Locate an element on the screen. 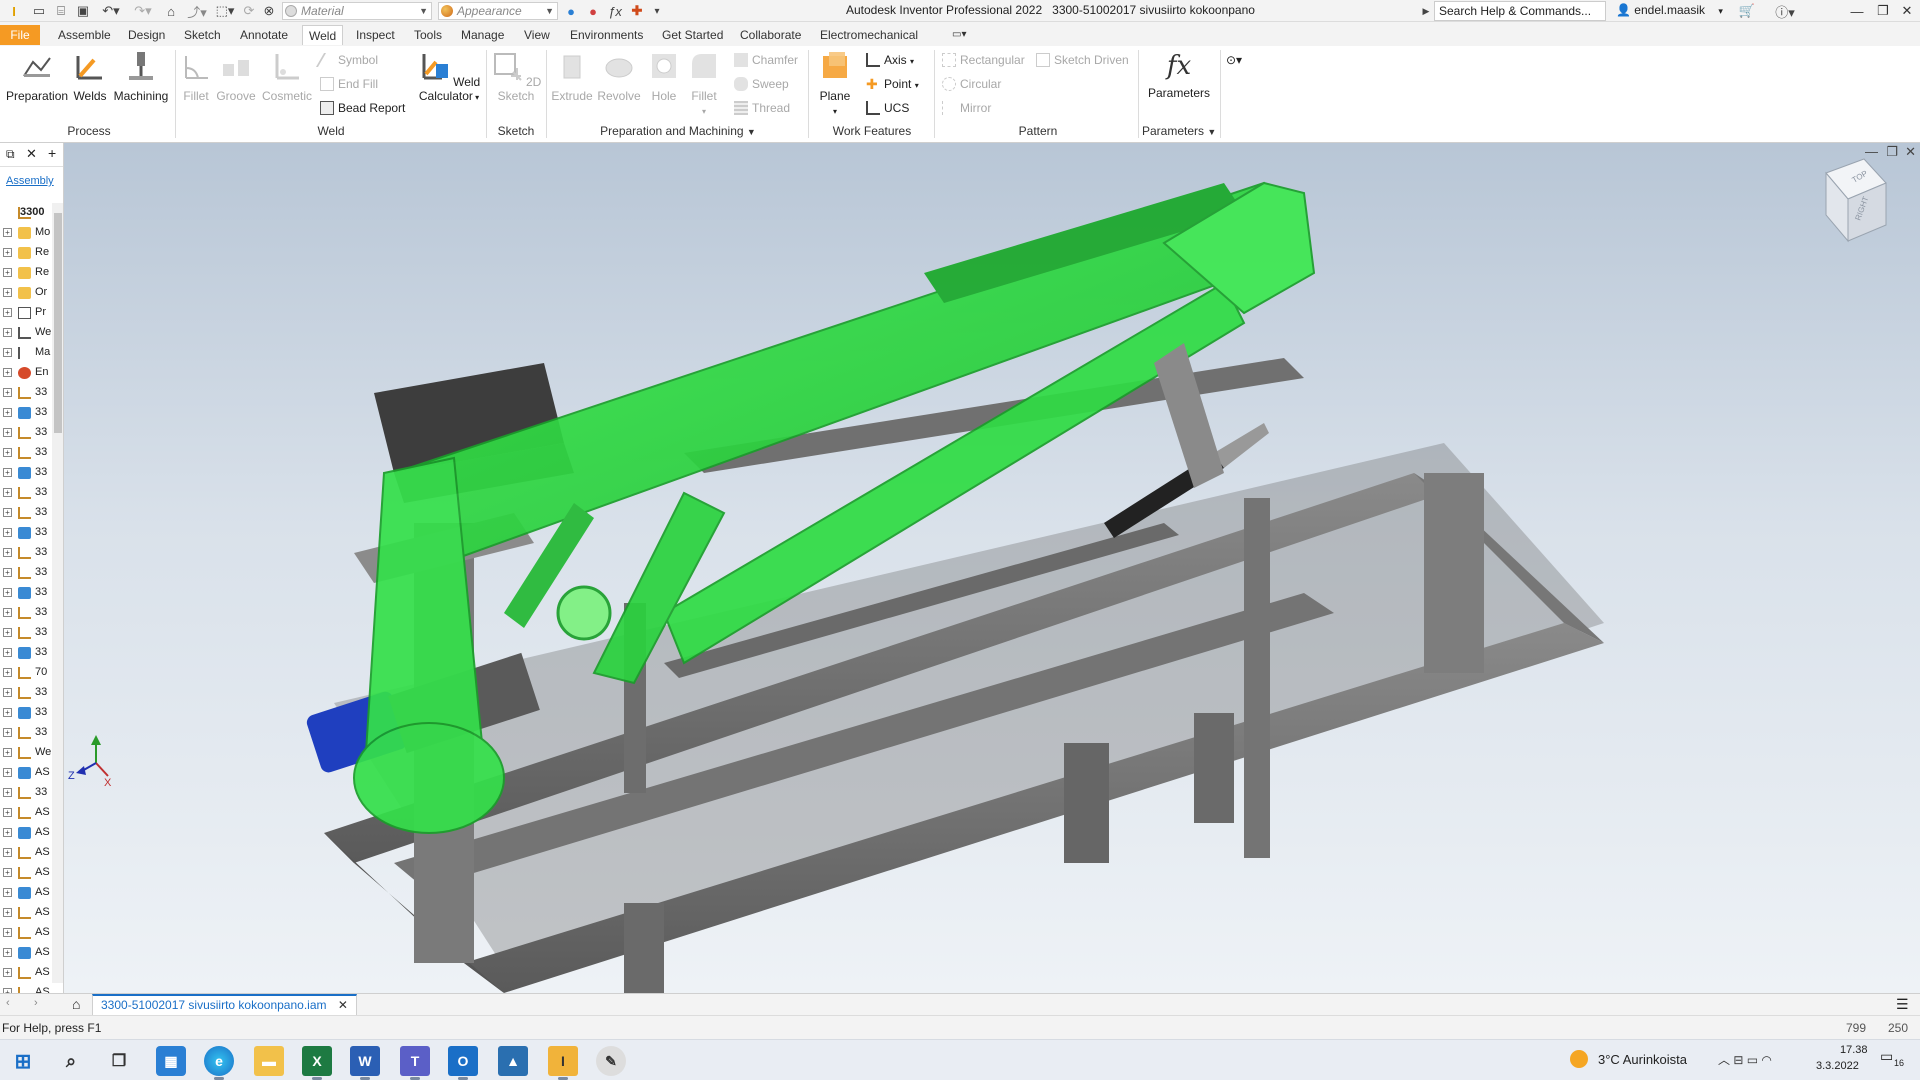 Image resolution: width=1920 pixels, height=1080 pixels. tree-item: + Re is located at coordinates (26, 273).